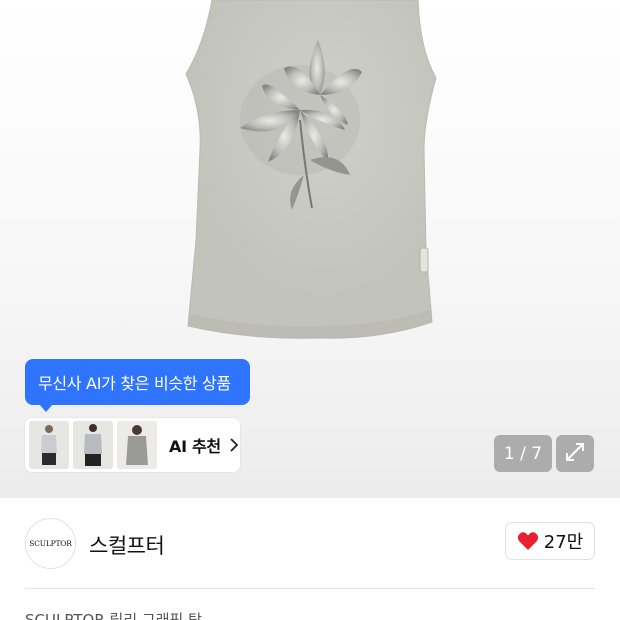 The width and height of the screenshot is (620, 620). Describe the element at coordinates (127, 545) in the screenshot. I see `brand-name: 스컬프터` at that location.